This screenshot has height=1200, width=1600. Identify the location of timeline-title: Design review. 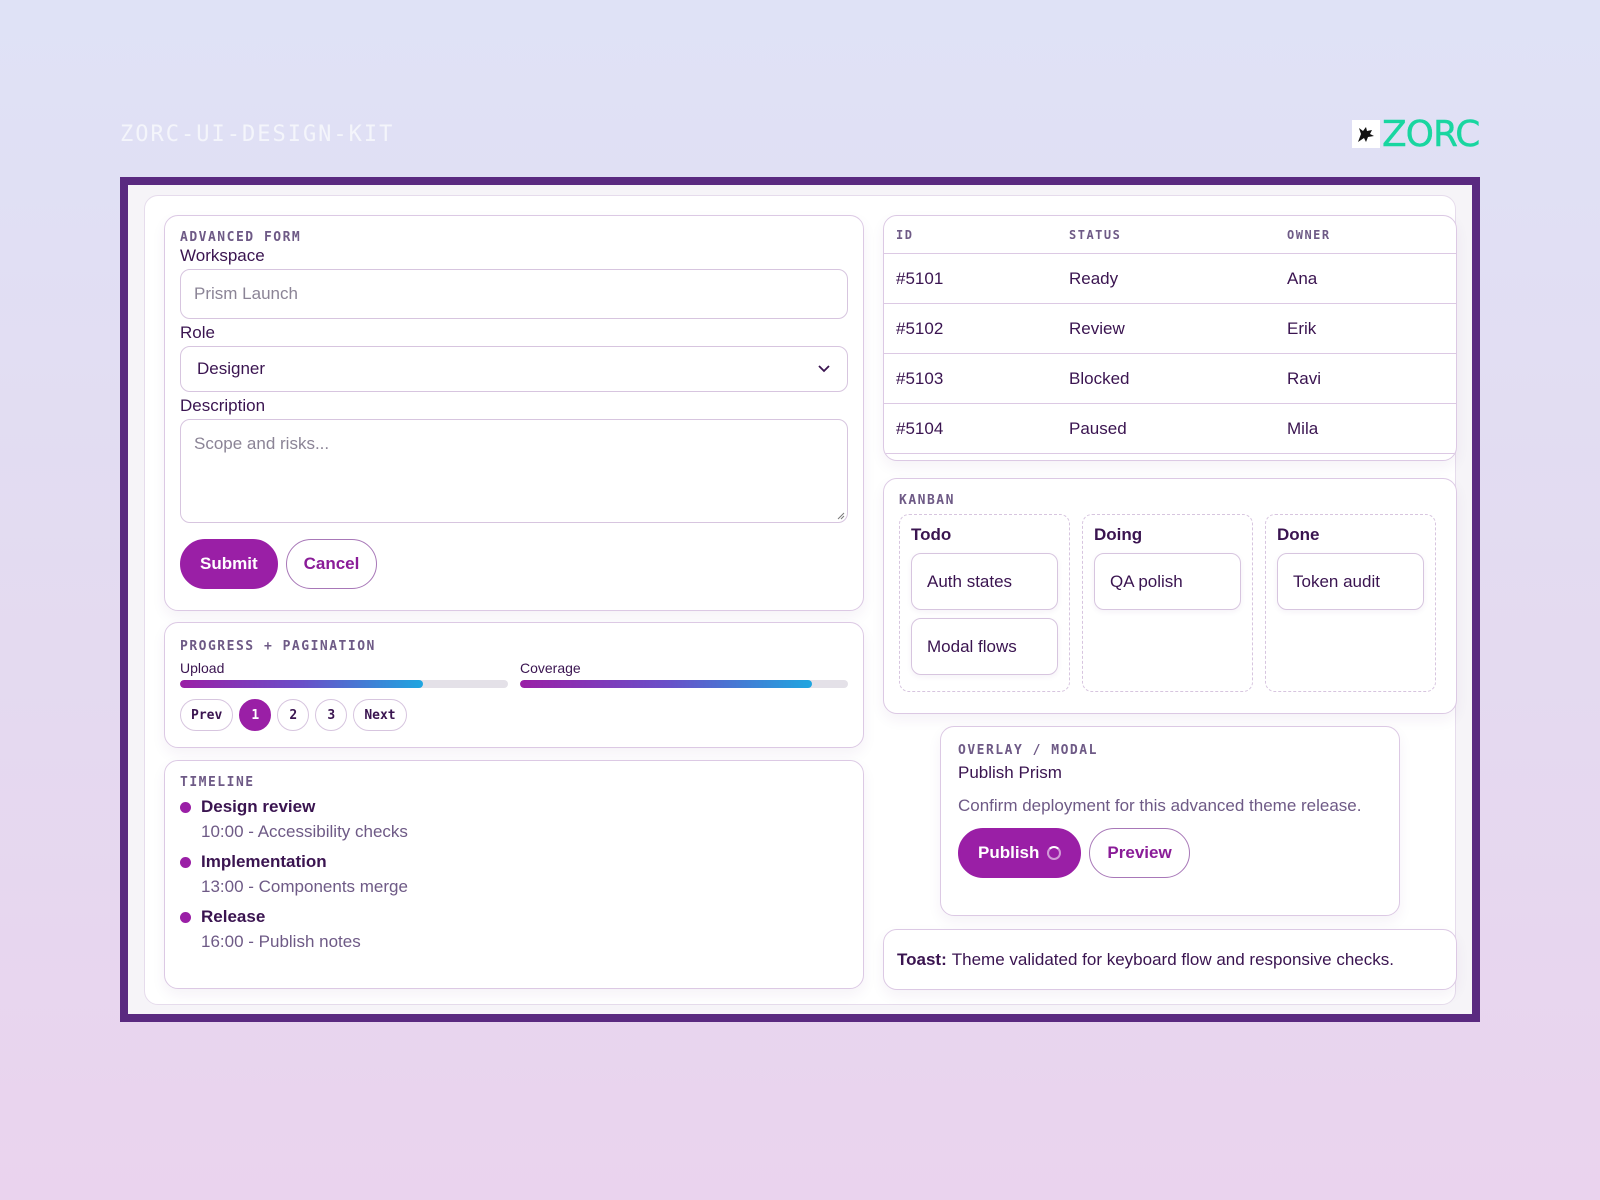
(258, 806).